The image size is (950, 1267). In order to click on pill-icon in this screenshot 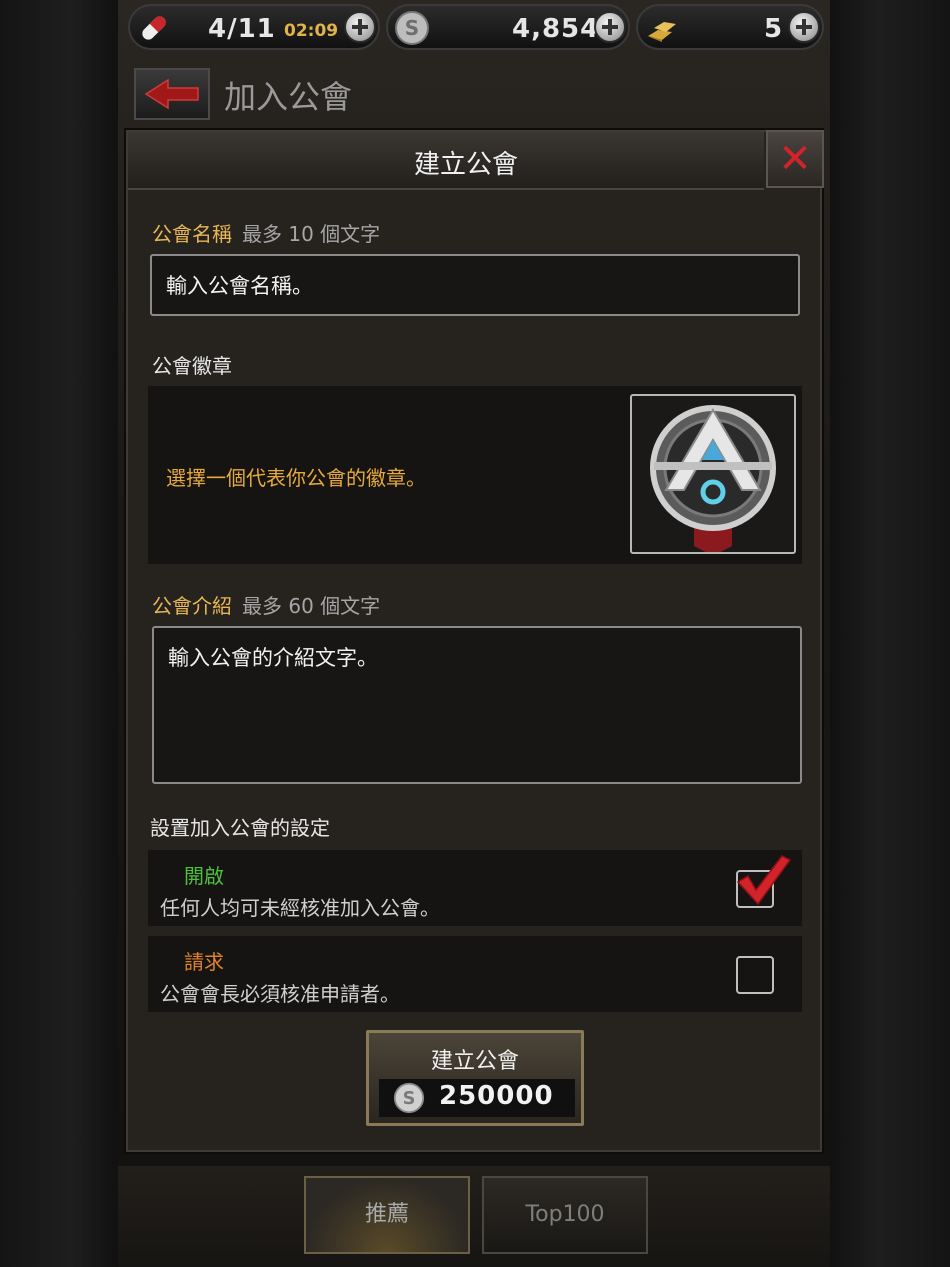, I will do `click(154, 28)`.